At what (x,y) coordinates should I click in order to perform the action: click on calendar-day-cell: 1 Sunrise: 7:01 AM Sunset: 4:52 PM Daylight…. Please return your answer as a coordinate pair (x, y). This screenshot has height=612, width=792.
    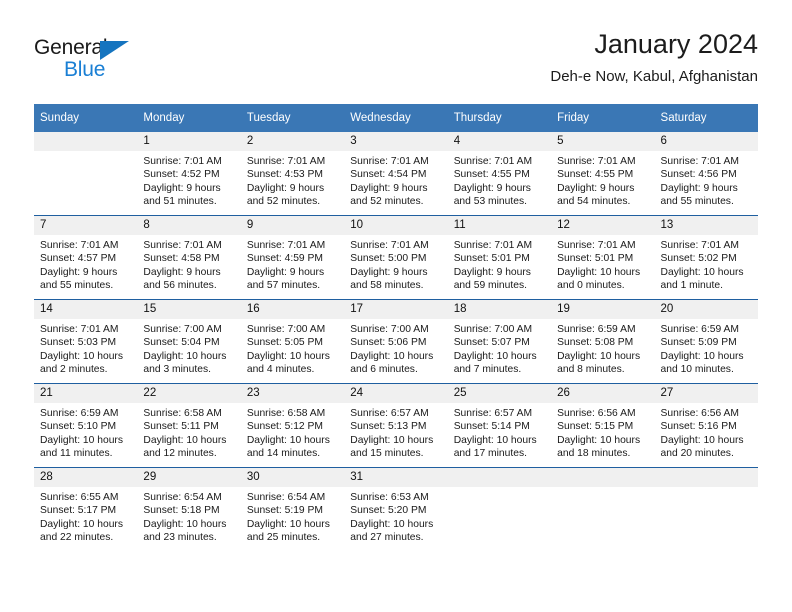
    Looking at the image, I should click on (189, 174).